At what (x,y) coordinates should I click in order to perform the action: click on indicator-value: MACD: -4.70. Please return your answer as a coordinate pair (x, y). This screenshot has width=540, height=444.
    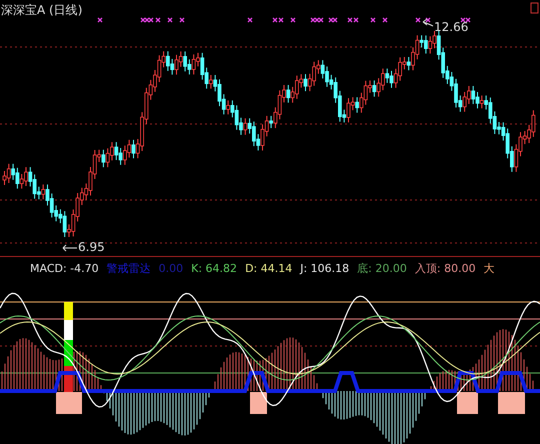
    Looking at the image, I should click on (64, 268).